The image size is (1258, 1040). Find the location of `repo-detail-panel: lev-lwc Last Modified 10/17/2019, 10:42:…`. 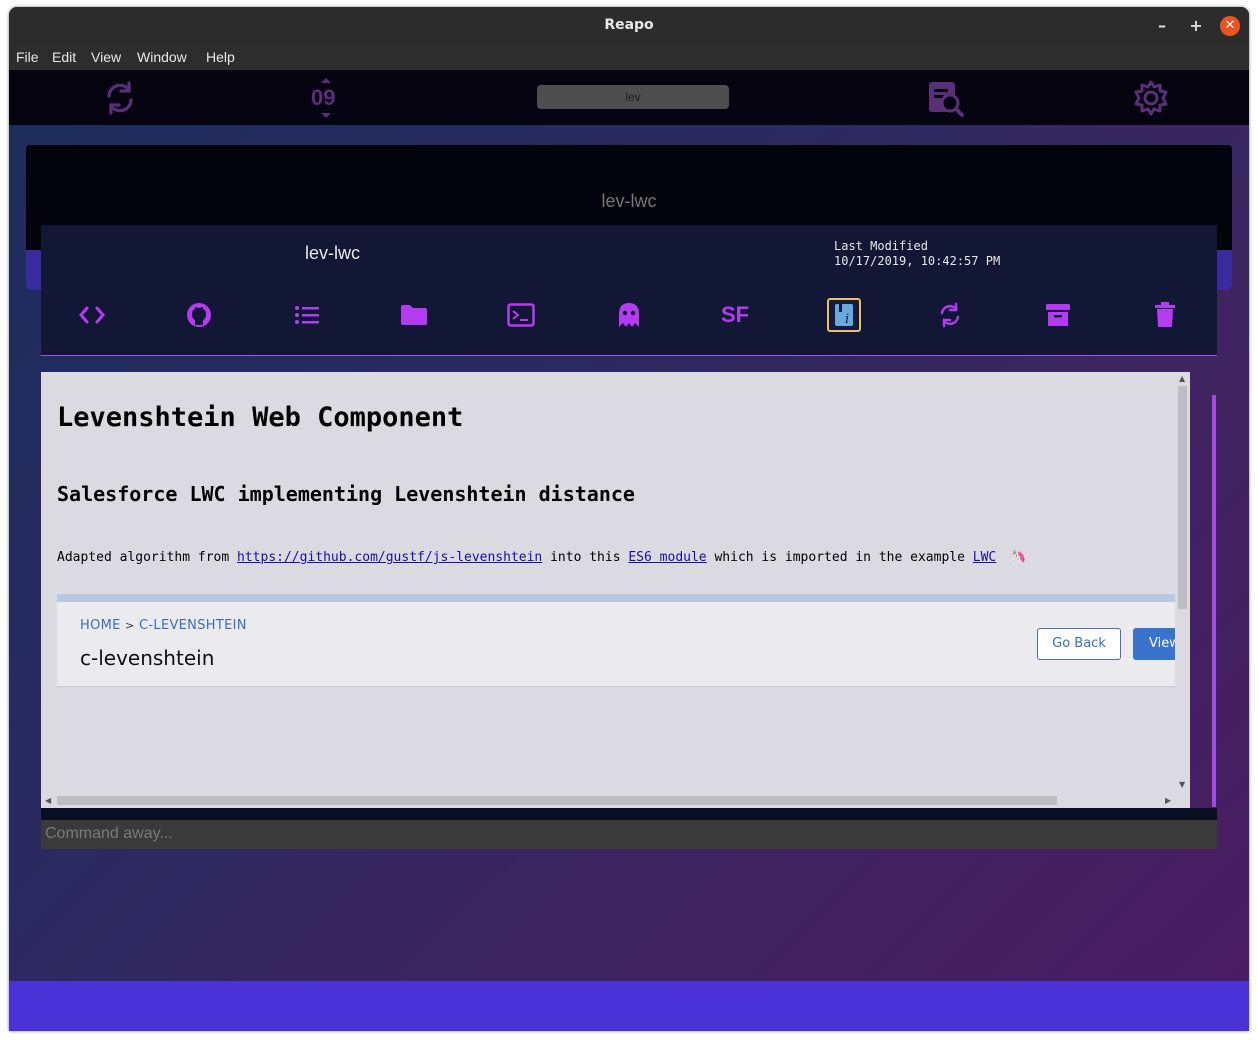

repo-detail-panel: lev-lwc Last Modified 10/17/2019, 10:42:… is located at coordinates (629, 290).